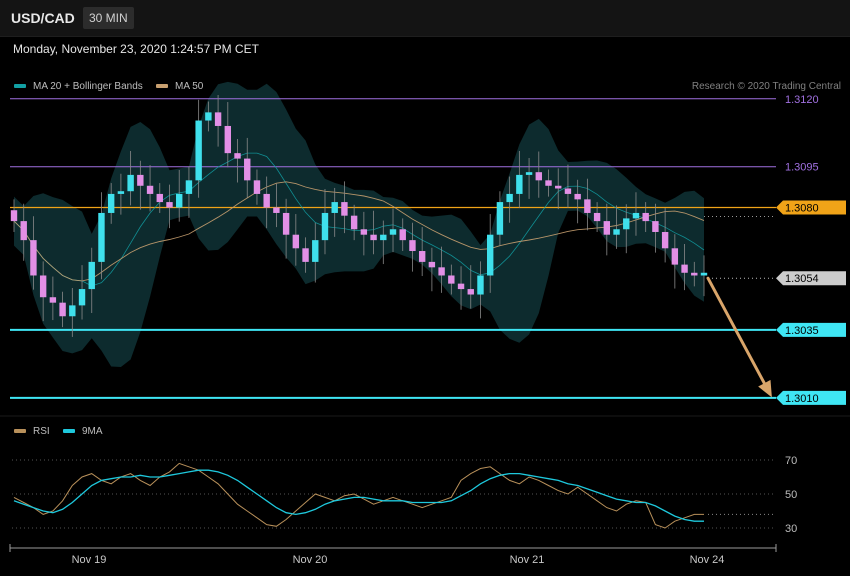 The height and width of the screenshot is (576, 850). I want to click on x-tick-label: Nov 24, so click(707, 560).